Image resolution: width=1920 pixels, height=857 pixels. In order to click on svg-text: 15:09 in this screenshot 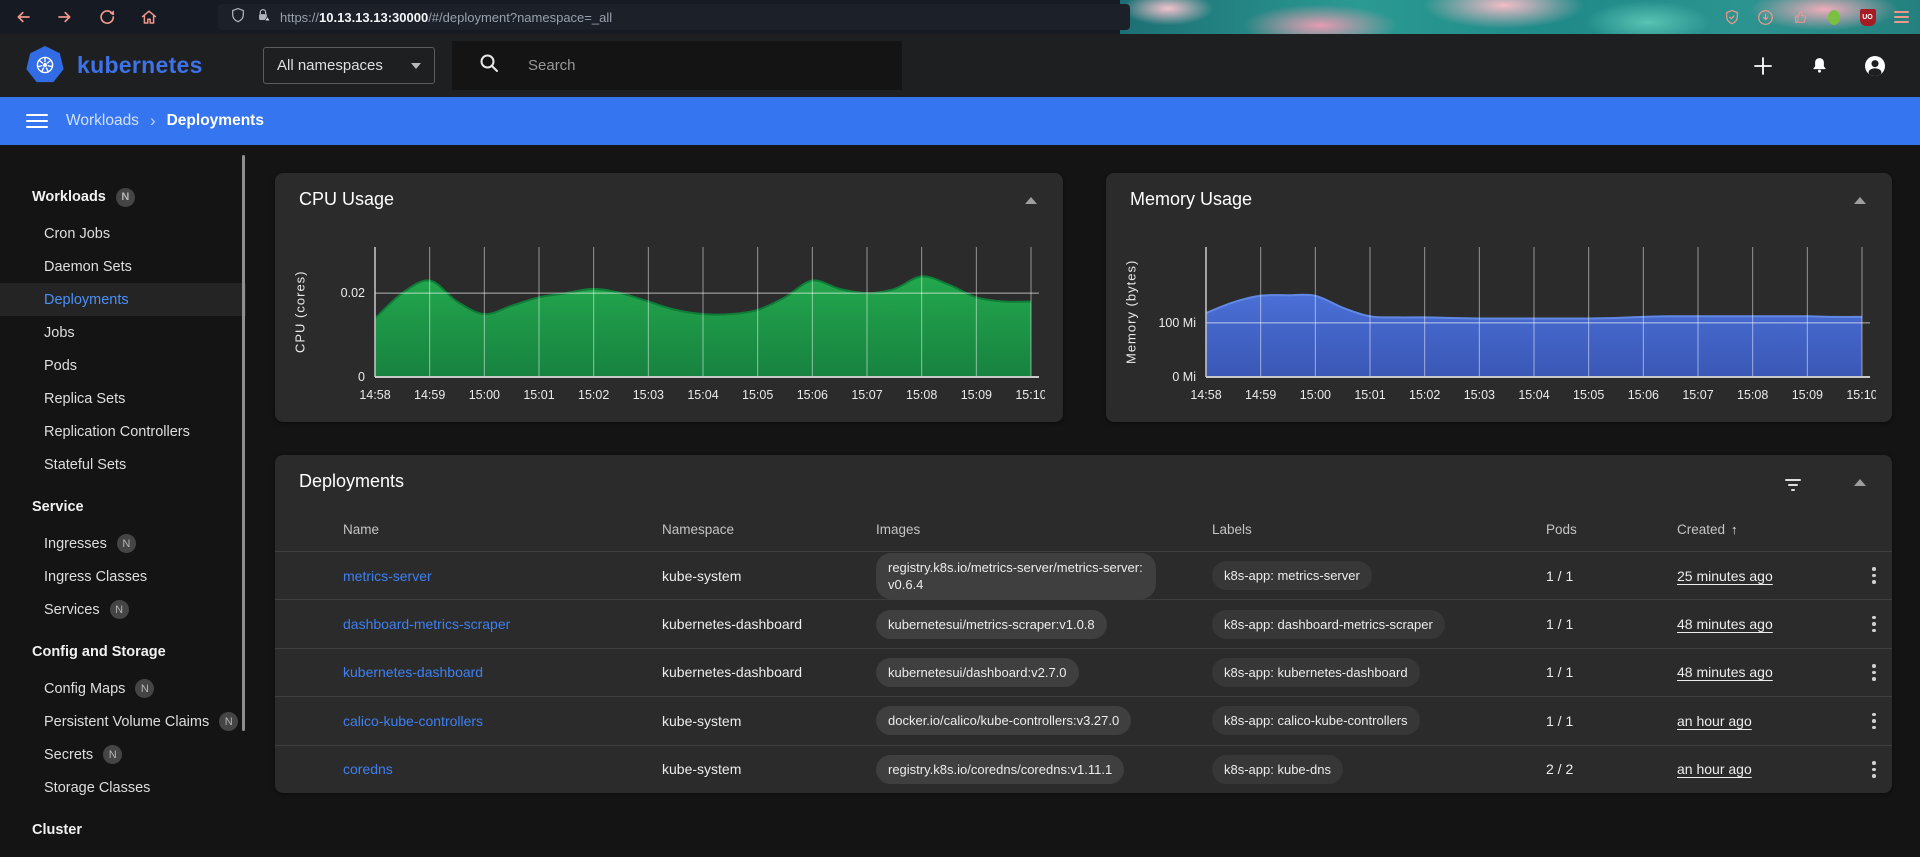, I will do `click(976, 395)`.